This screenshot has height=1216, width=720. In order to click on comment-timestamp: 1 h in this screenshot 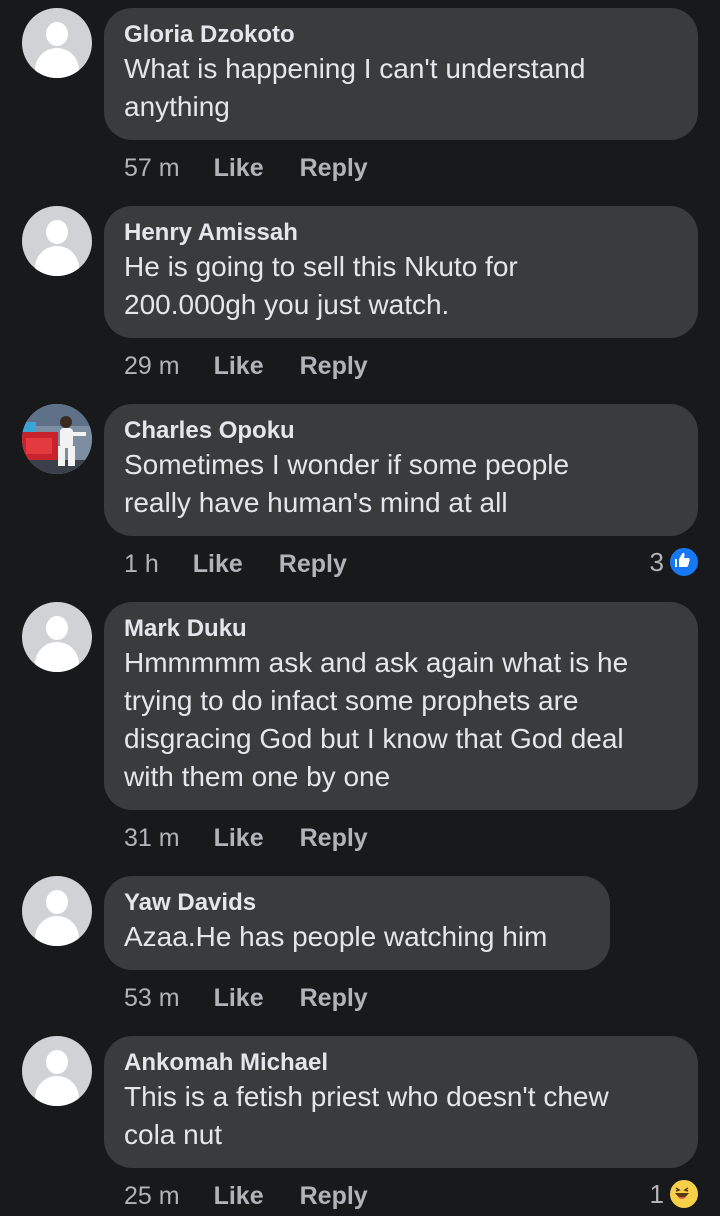, I will do `click(141, 564)`.